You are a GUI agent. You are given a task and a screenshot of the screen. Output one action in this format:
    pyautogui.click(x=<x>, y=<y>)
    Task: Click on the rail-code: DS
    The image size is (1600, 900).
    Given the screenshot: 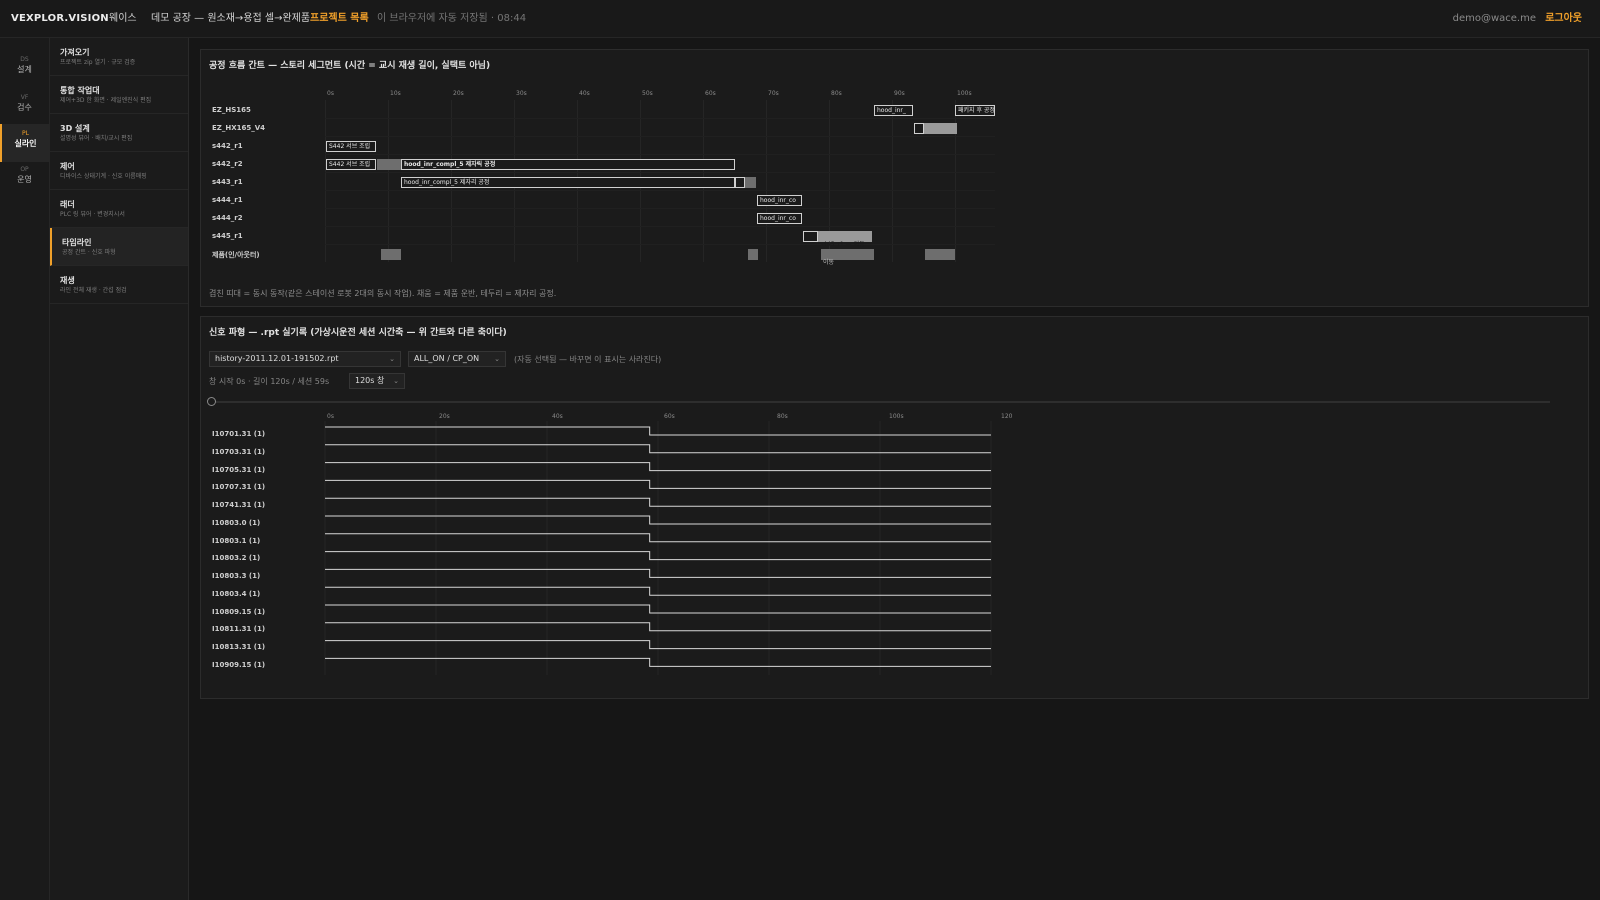 What is the action you would take?
    pyautogui.click(x=24, y=59)
    